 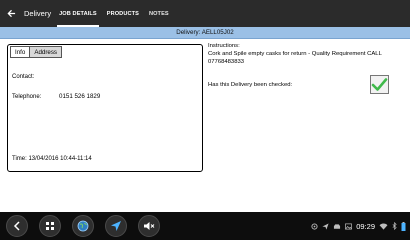 I want to click on send-icon, so click(x=325, y=226).